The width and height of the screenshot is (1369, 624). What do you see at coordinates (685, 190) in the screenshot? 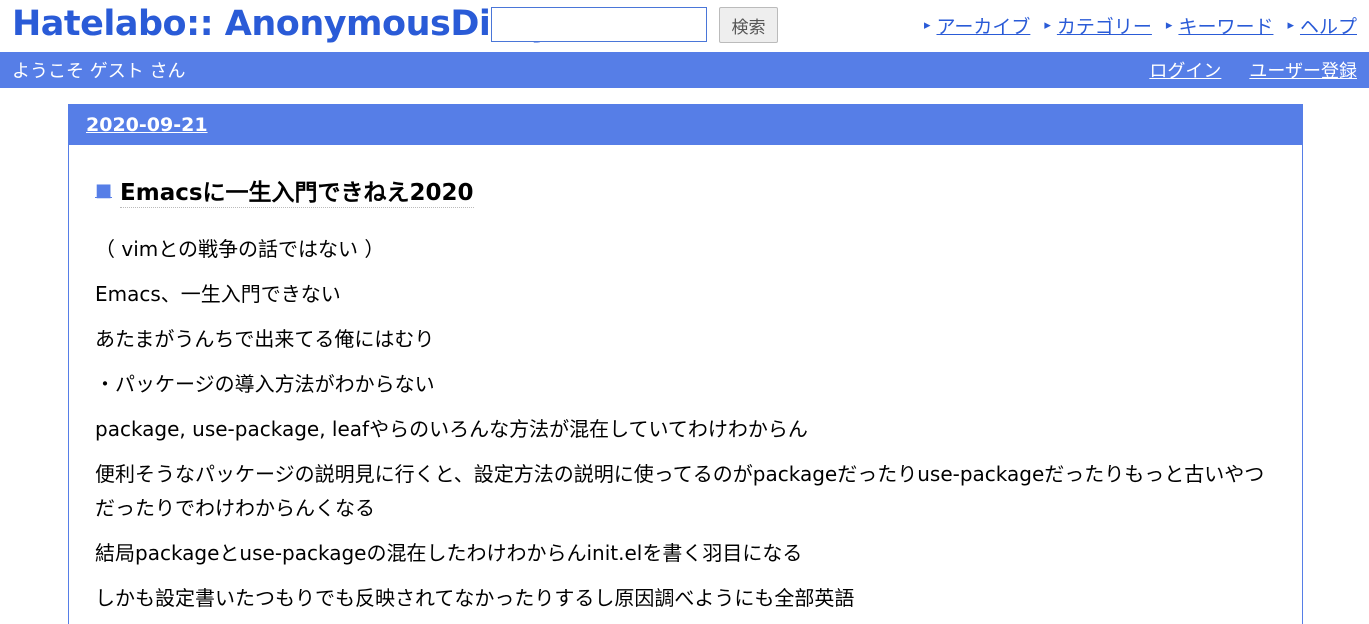
I see `entry-title: ■ Emacsに一生入門できねえ2020` at bounding box center [685, 190].